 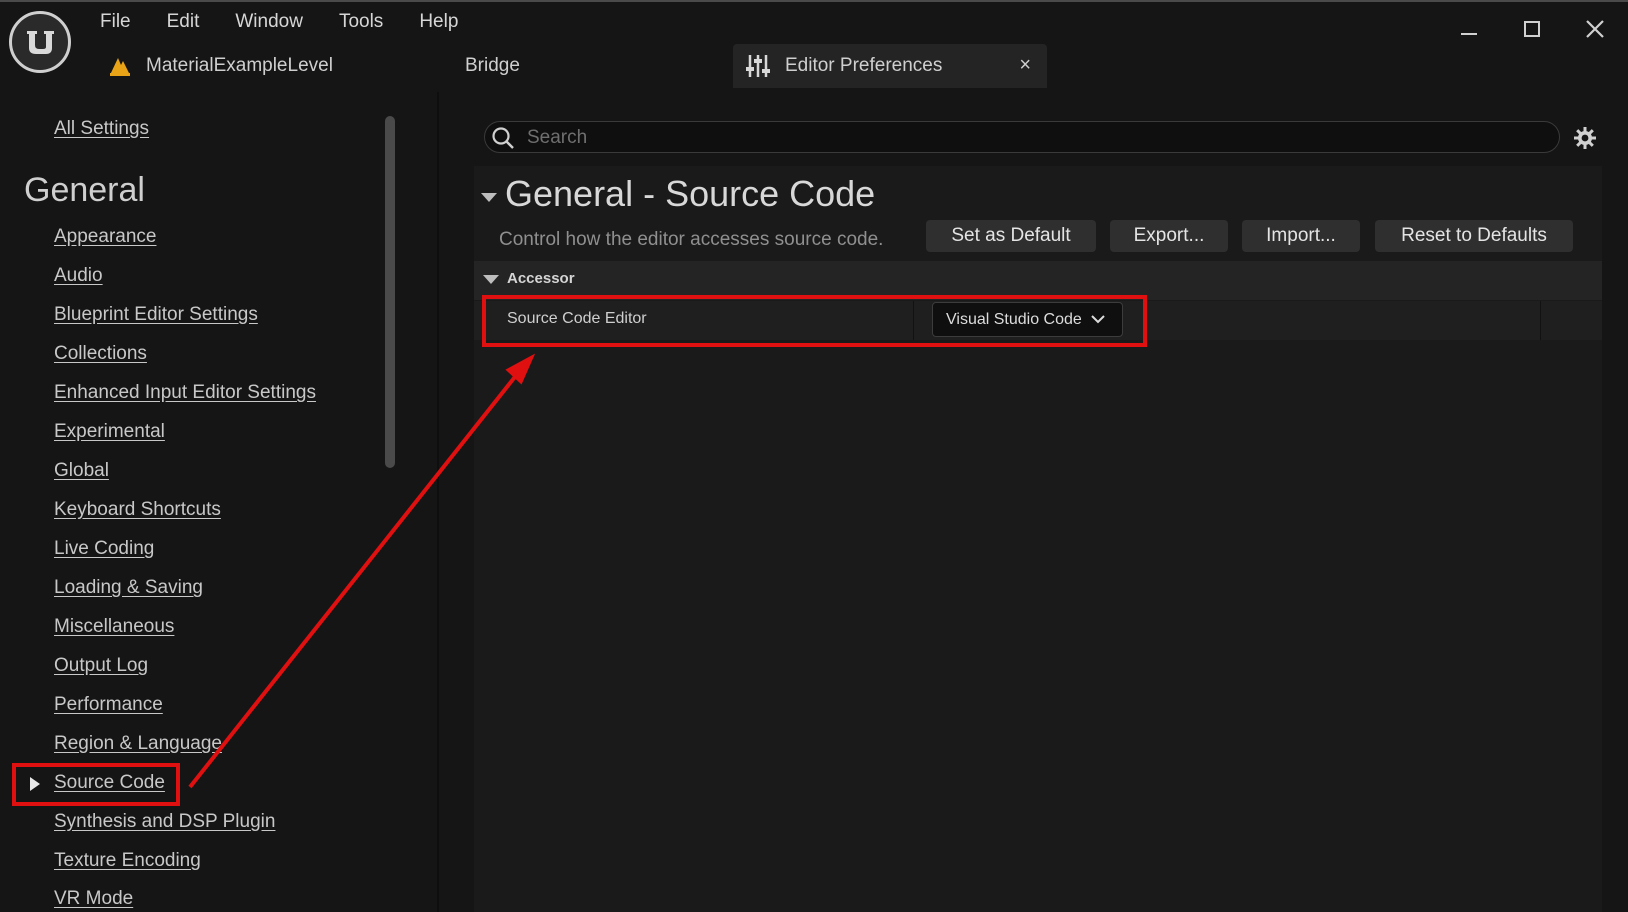 What do you see at coordinates (96, 784) in the screenshot?
I see `highlight-box-sidebar` at bounding box center [96, 784].